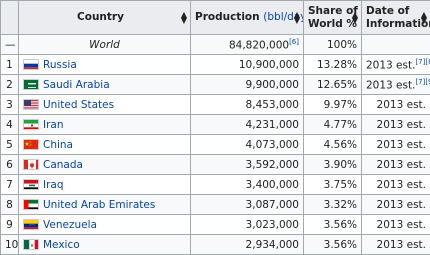 The width and height of the screenshot is (430, 255). What do you see at coordinates (247, 125) in the screenshot?
I see `production-cell: 4,231,000` at bounding box center [247, 125].